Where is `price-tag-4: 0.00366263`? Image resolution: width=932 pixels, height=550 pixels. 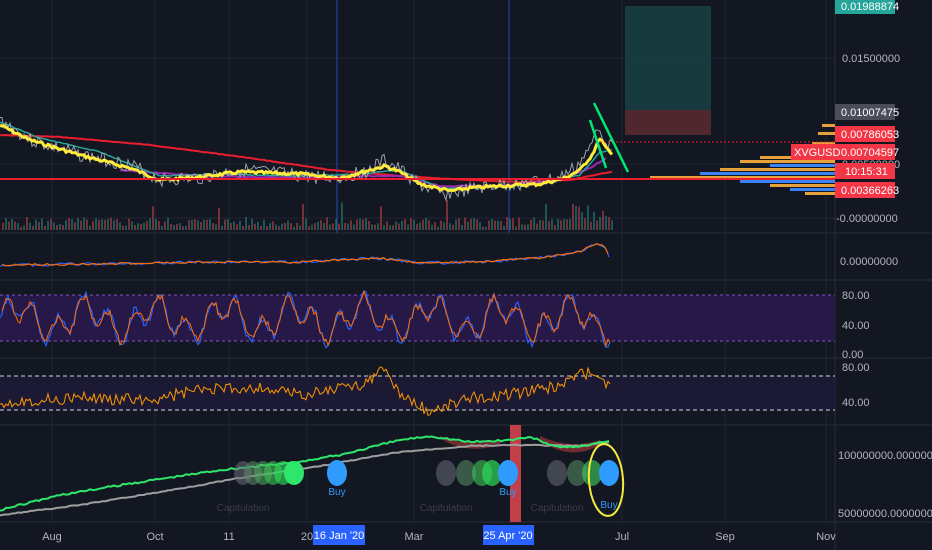 price-tag-4: 0.00366263 is located at coordinates (867, 190).